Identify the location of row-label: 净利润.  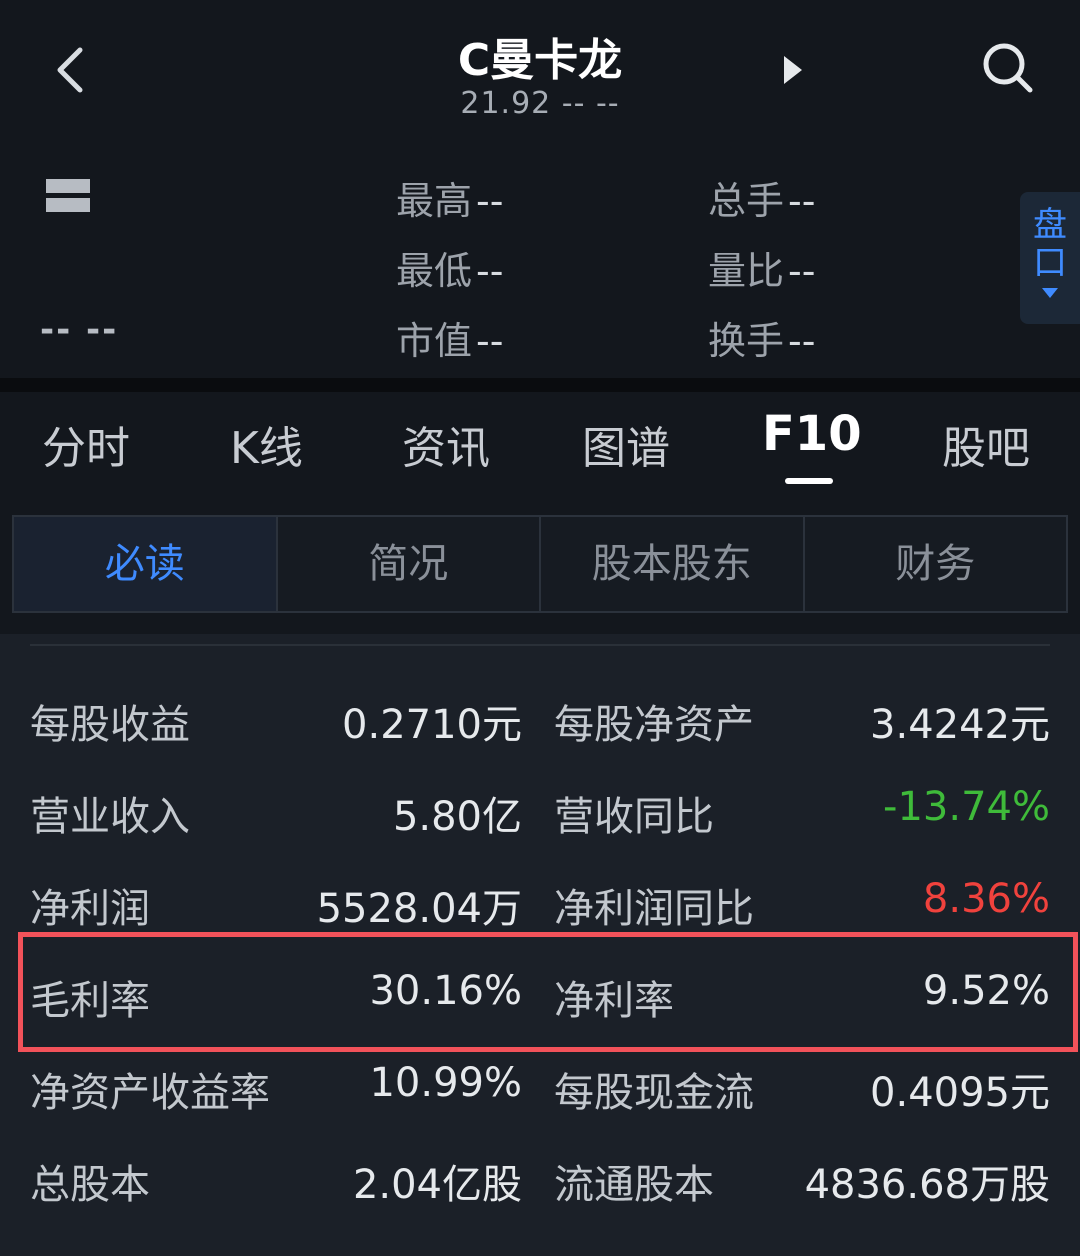
(90, 909).